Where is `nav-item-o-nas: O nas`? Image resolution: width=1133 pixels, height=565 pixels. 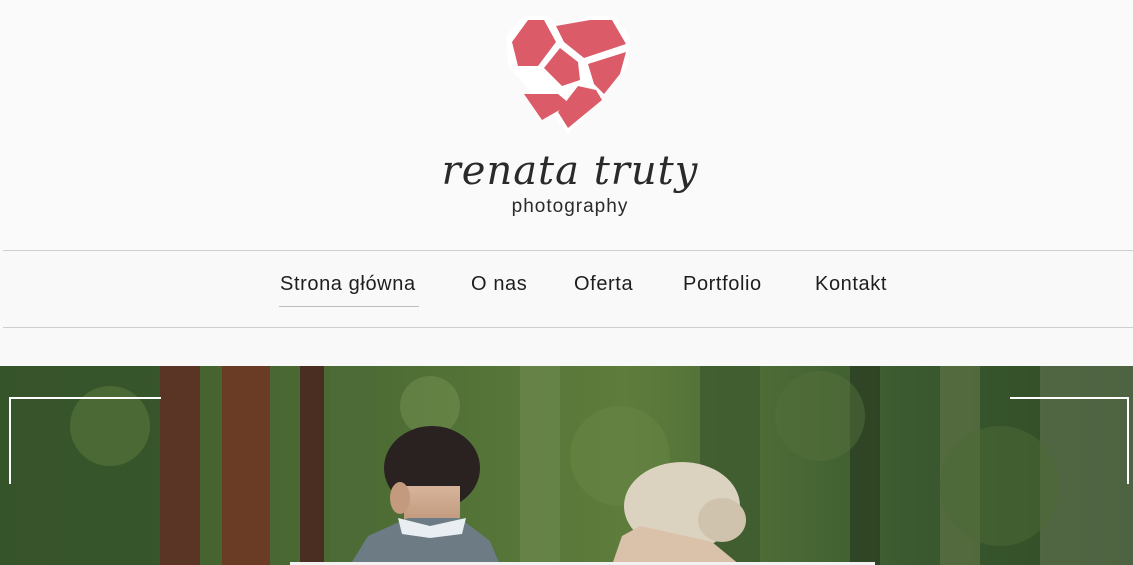 nav-item-o-nas: O nas is located at coordinates (499, 284).